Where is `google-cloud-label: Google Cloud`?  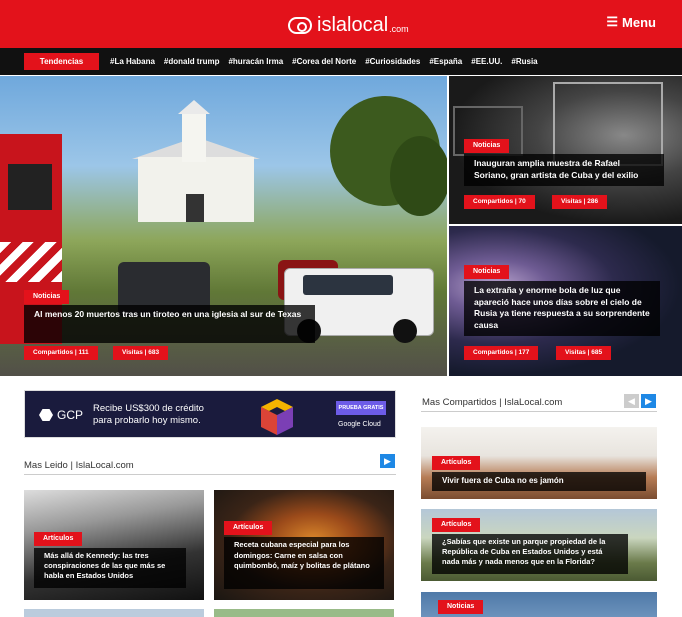 google-cloud-label: Google Cloud is located at coordinates (359, 424).